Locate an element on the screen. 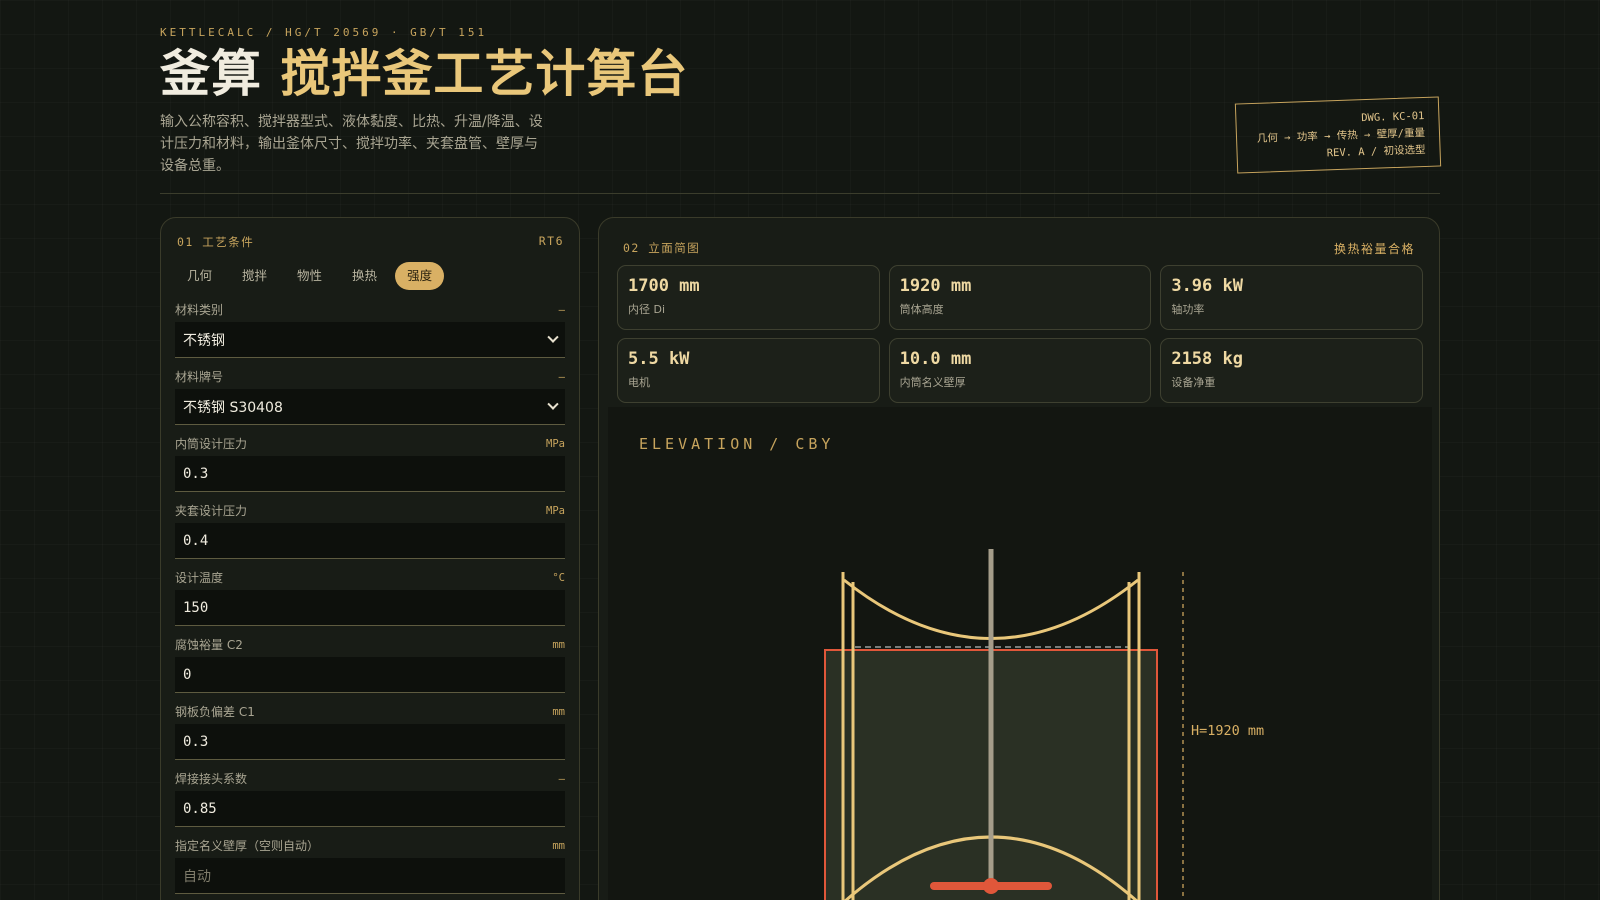 The width and height of the screenshot is (1600, 900). weld-joint-factor-input: 0.85 is located at coordinates (370, 809).